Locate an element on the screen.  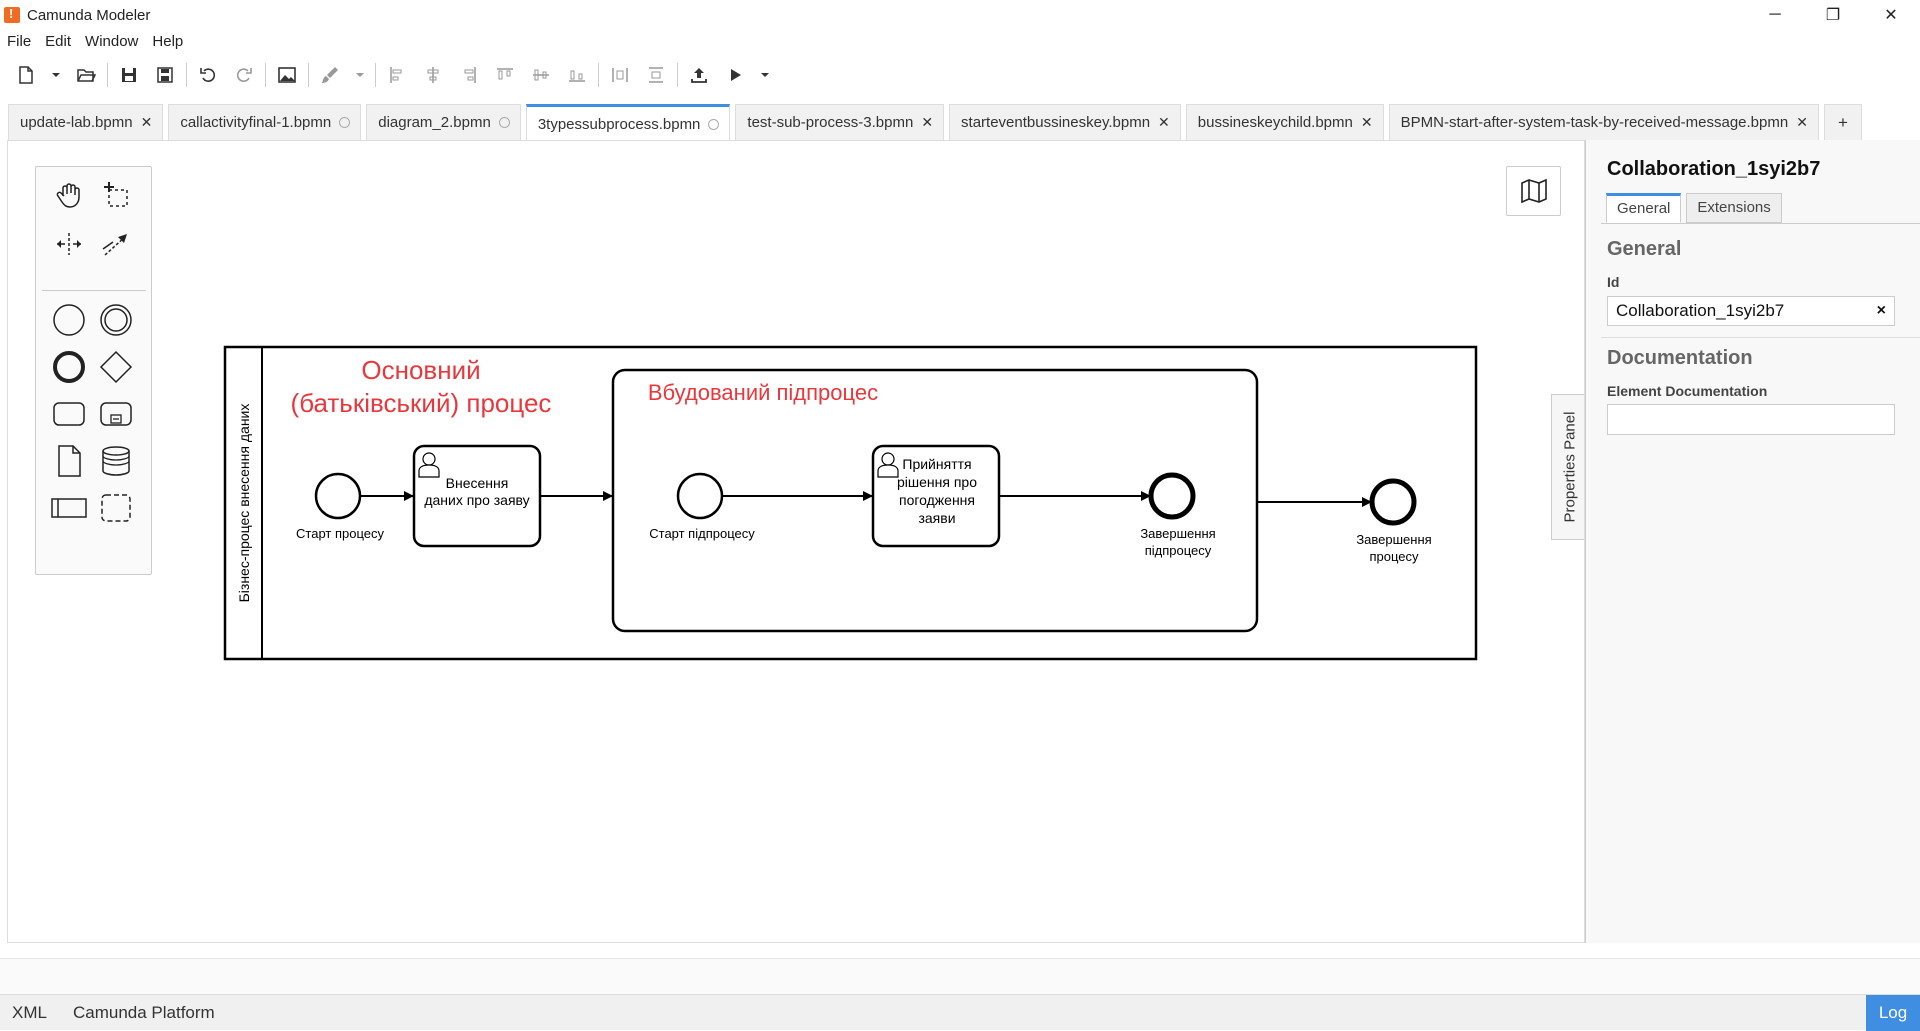
start-instance-button is located at coordinates (735, 75).